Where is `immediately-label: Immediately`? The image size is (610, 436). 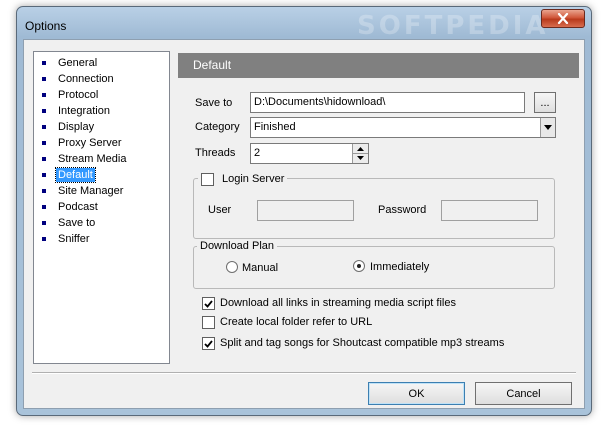
immediately-label: Immediately is located at coordinates (399, 267).